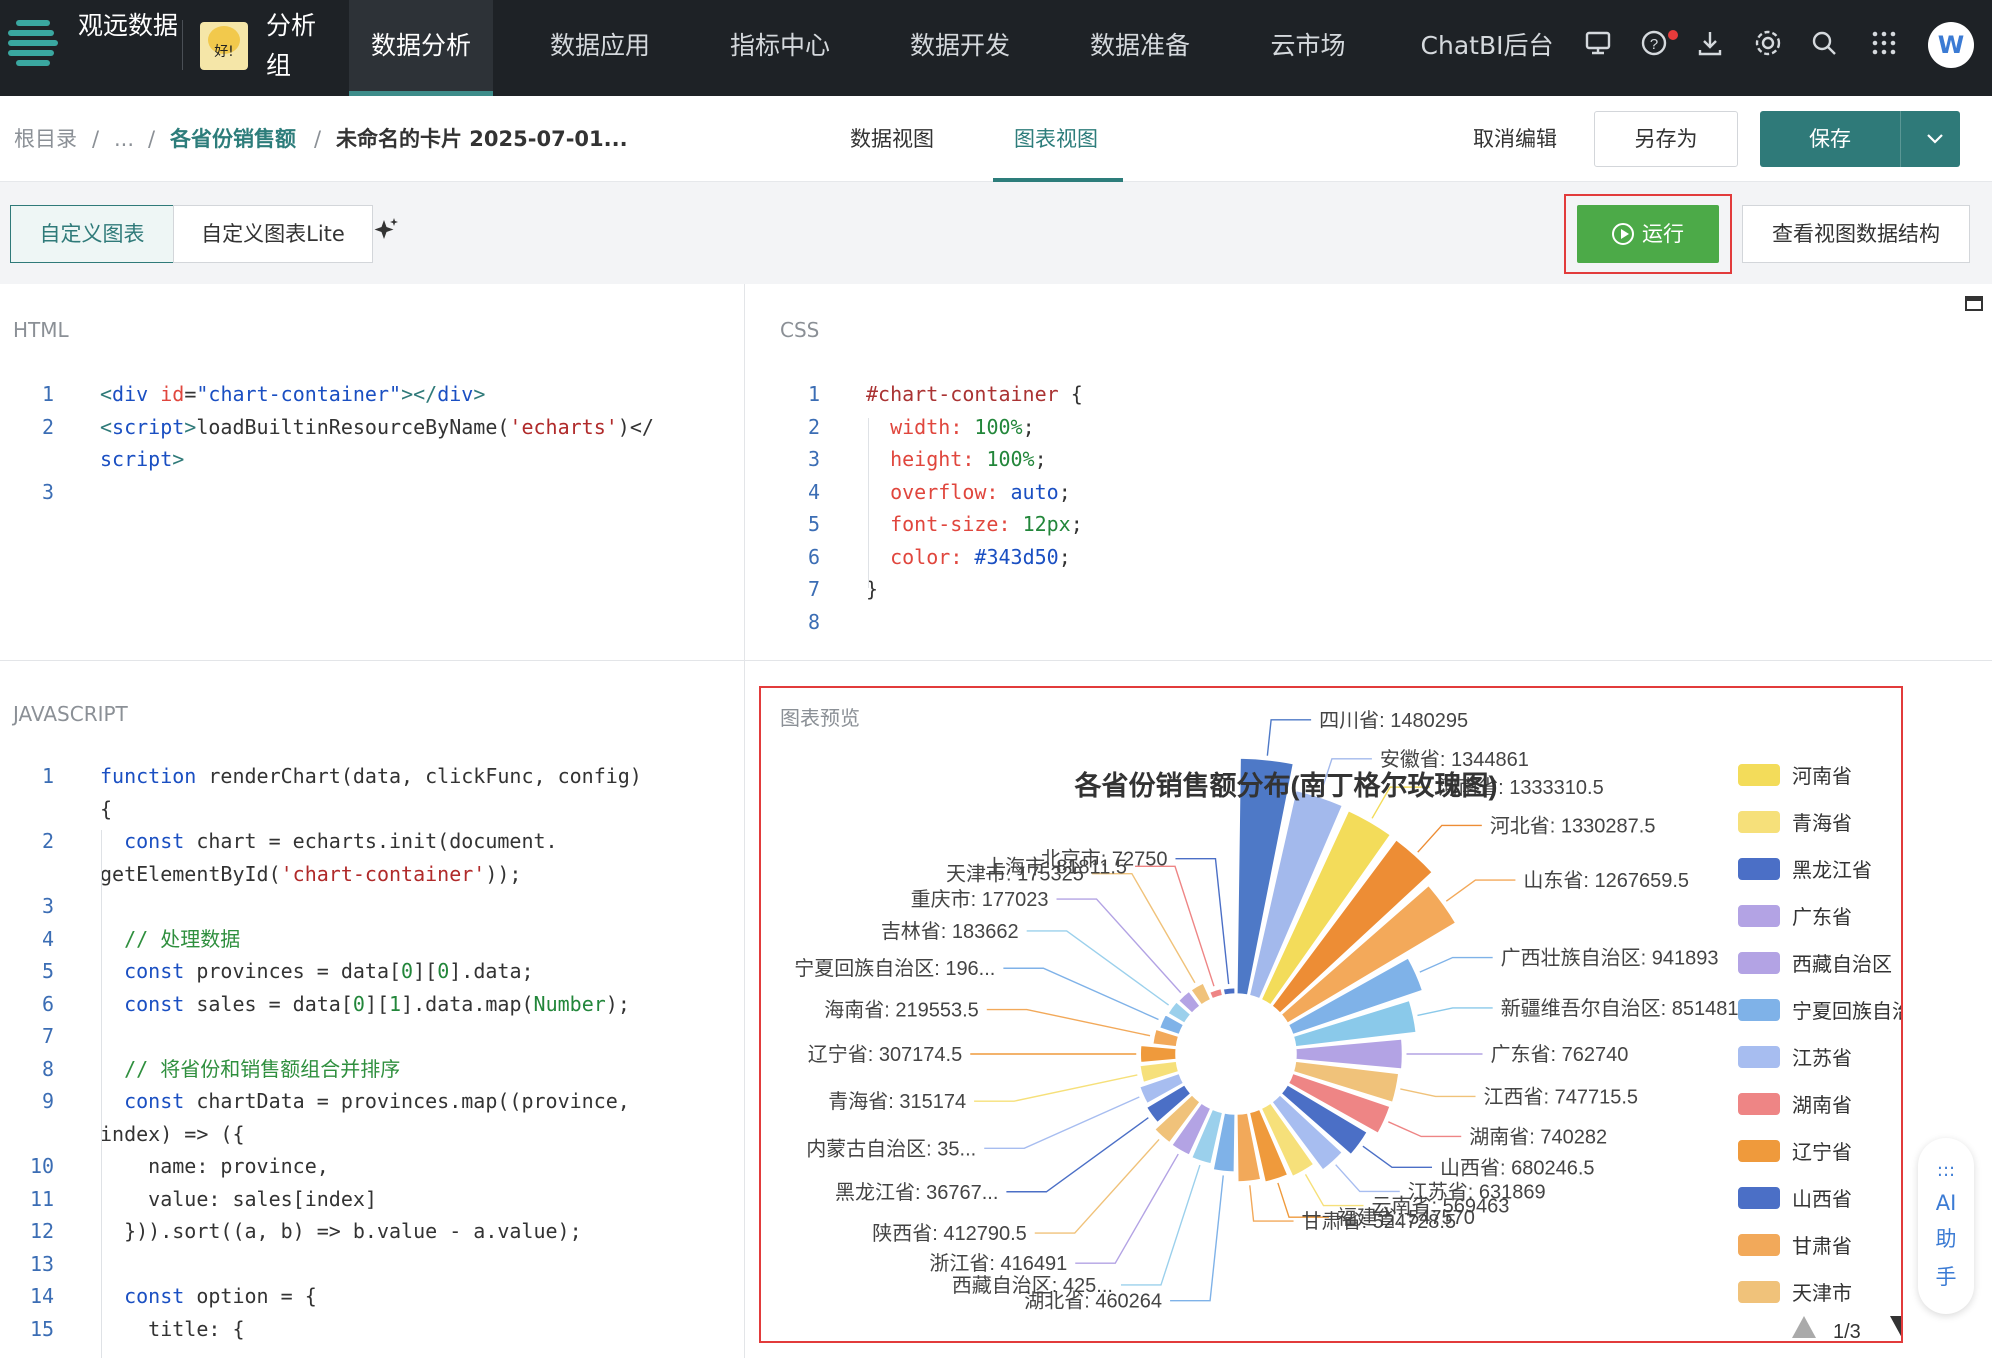  Describe the element at coordinates (395, 1003) in the screenshot. I see `code-token: 1` at that location.